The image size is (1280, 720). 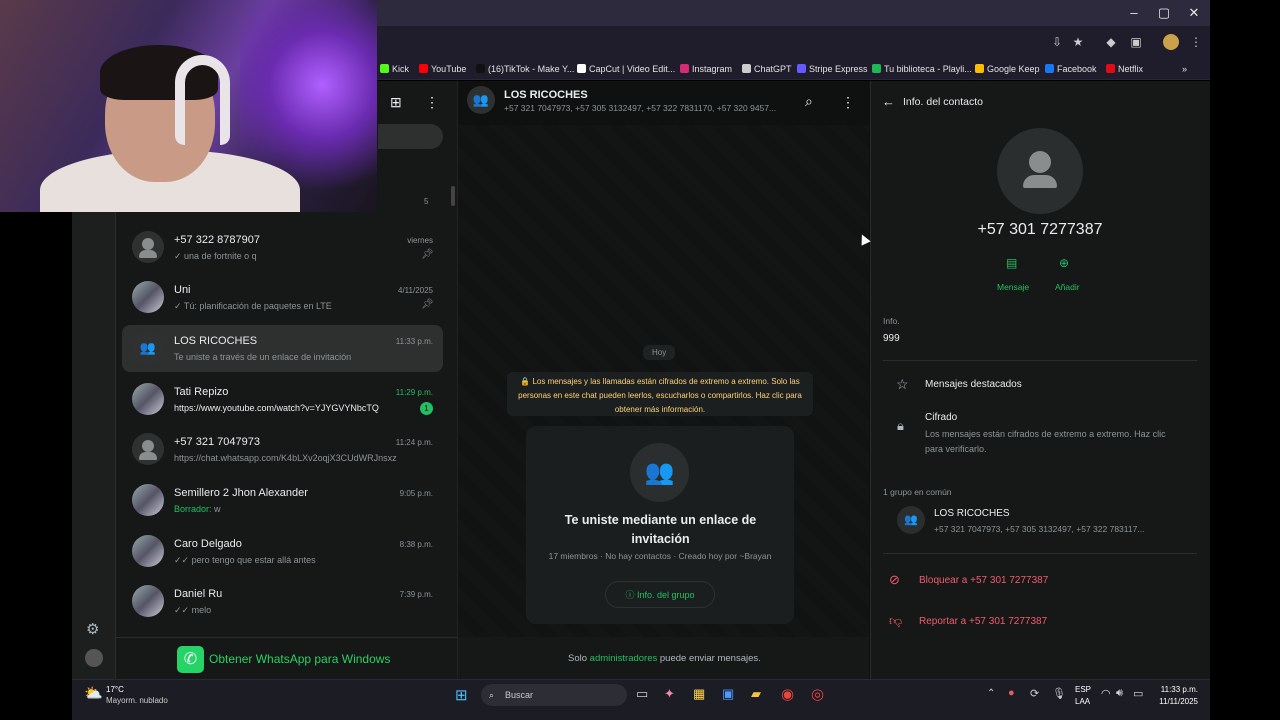 I want to click on chat-title: LOS RICOCHES, so click(x=546, y=95).